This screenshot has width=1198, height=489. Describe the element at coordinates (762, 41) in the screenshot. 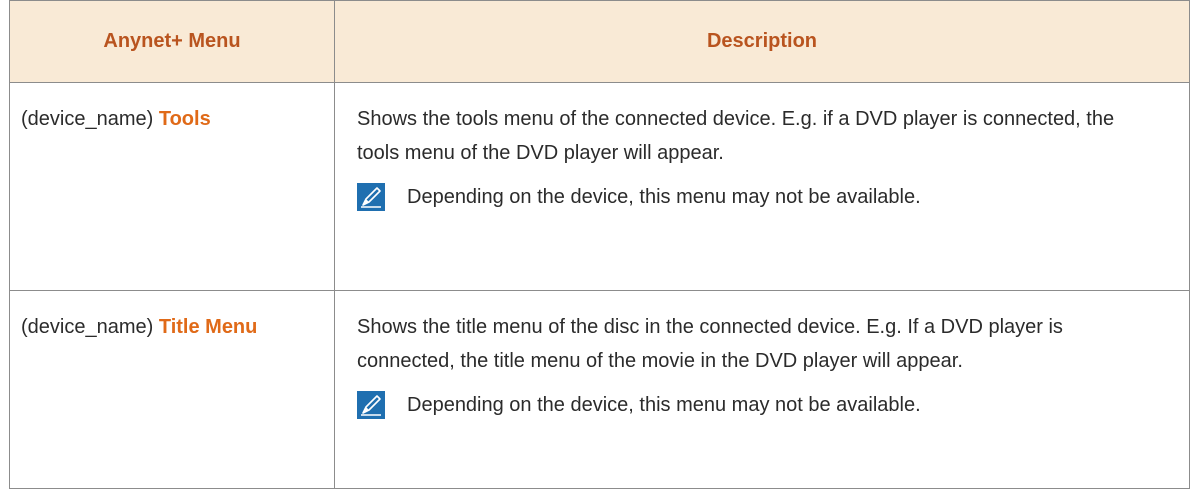

I see `header-description: Description` at that location.